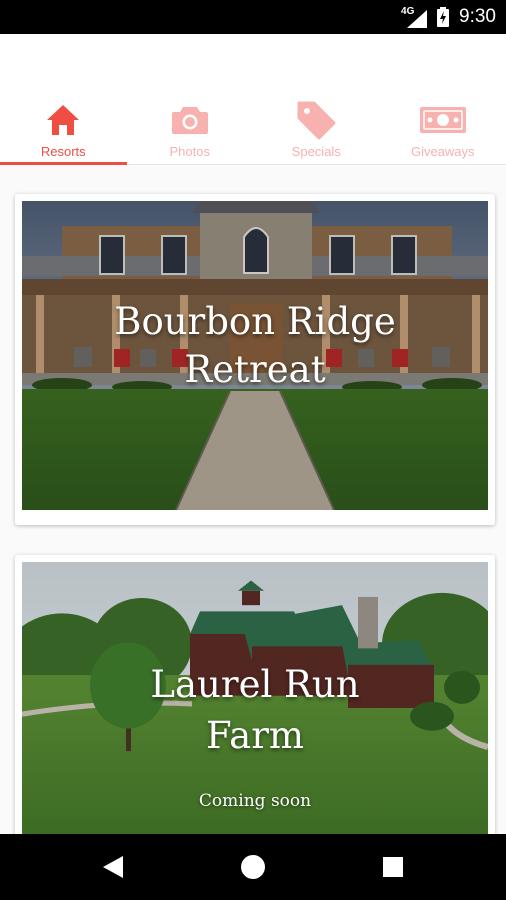 Image resolution: width=506 pixels, height=900 pixels. I want to click on resort-status: Coming soon, so click(255, 801).